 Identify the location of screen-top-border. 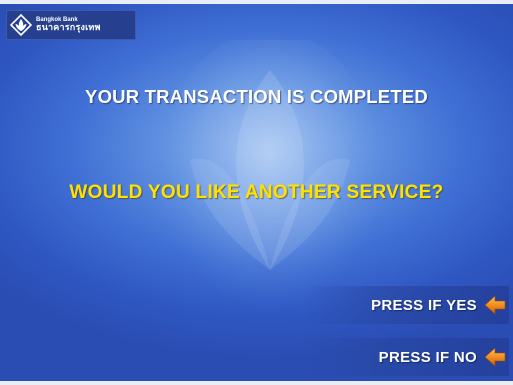
(256, 2).